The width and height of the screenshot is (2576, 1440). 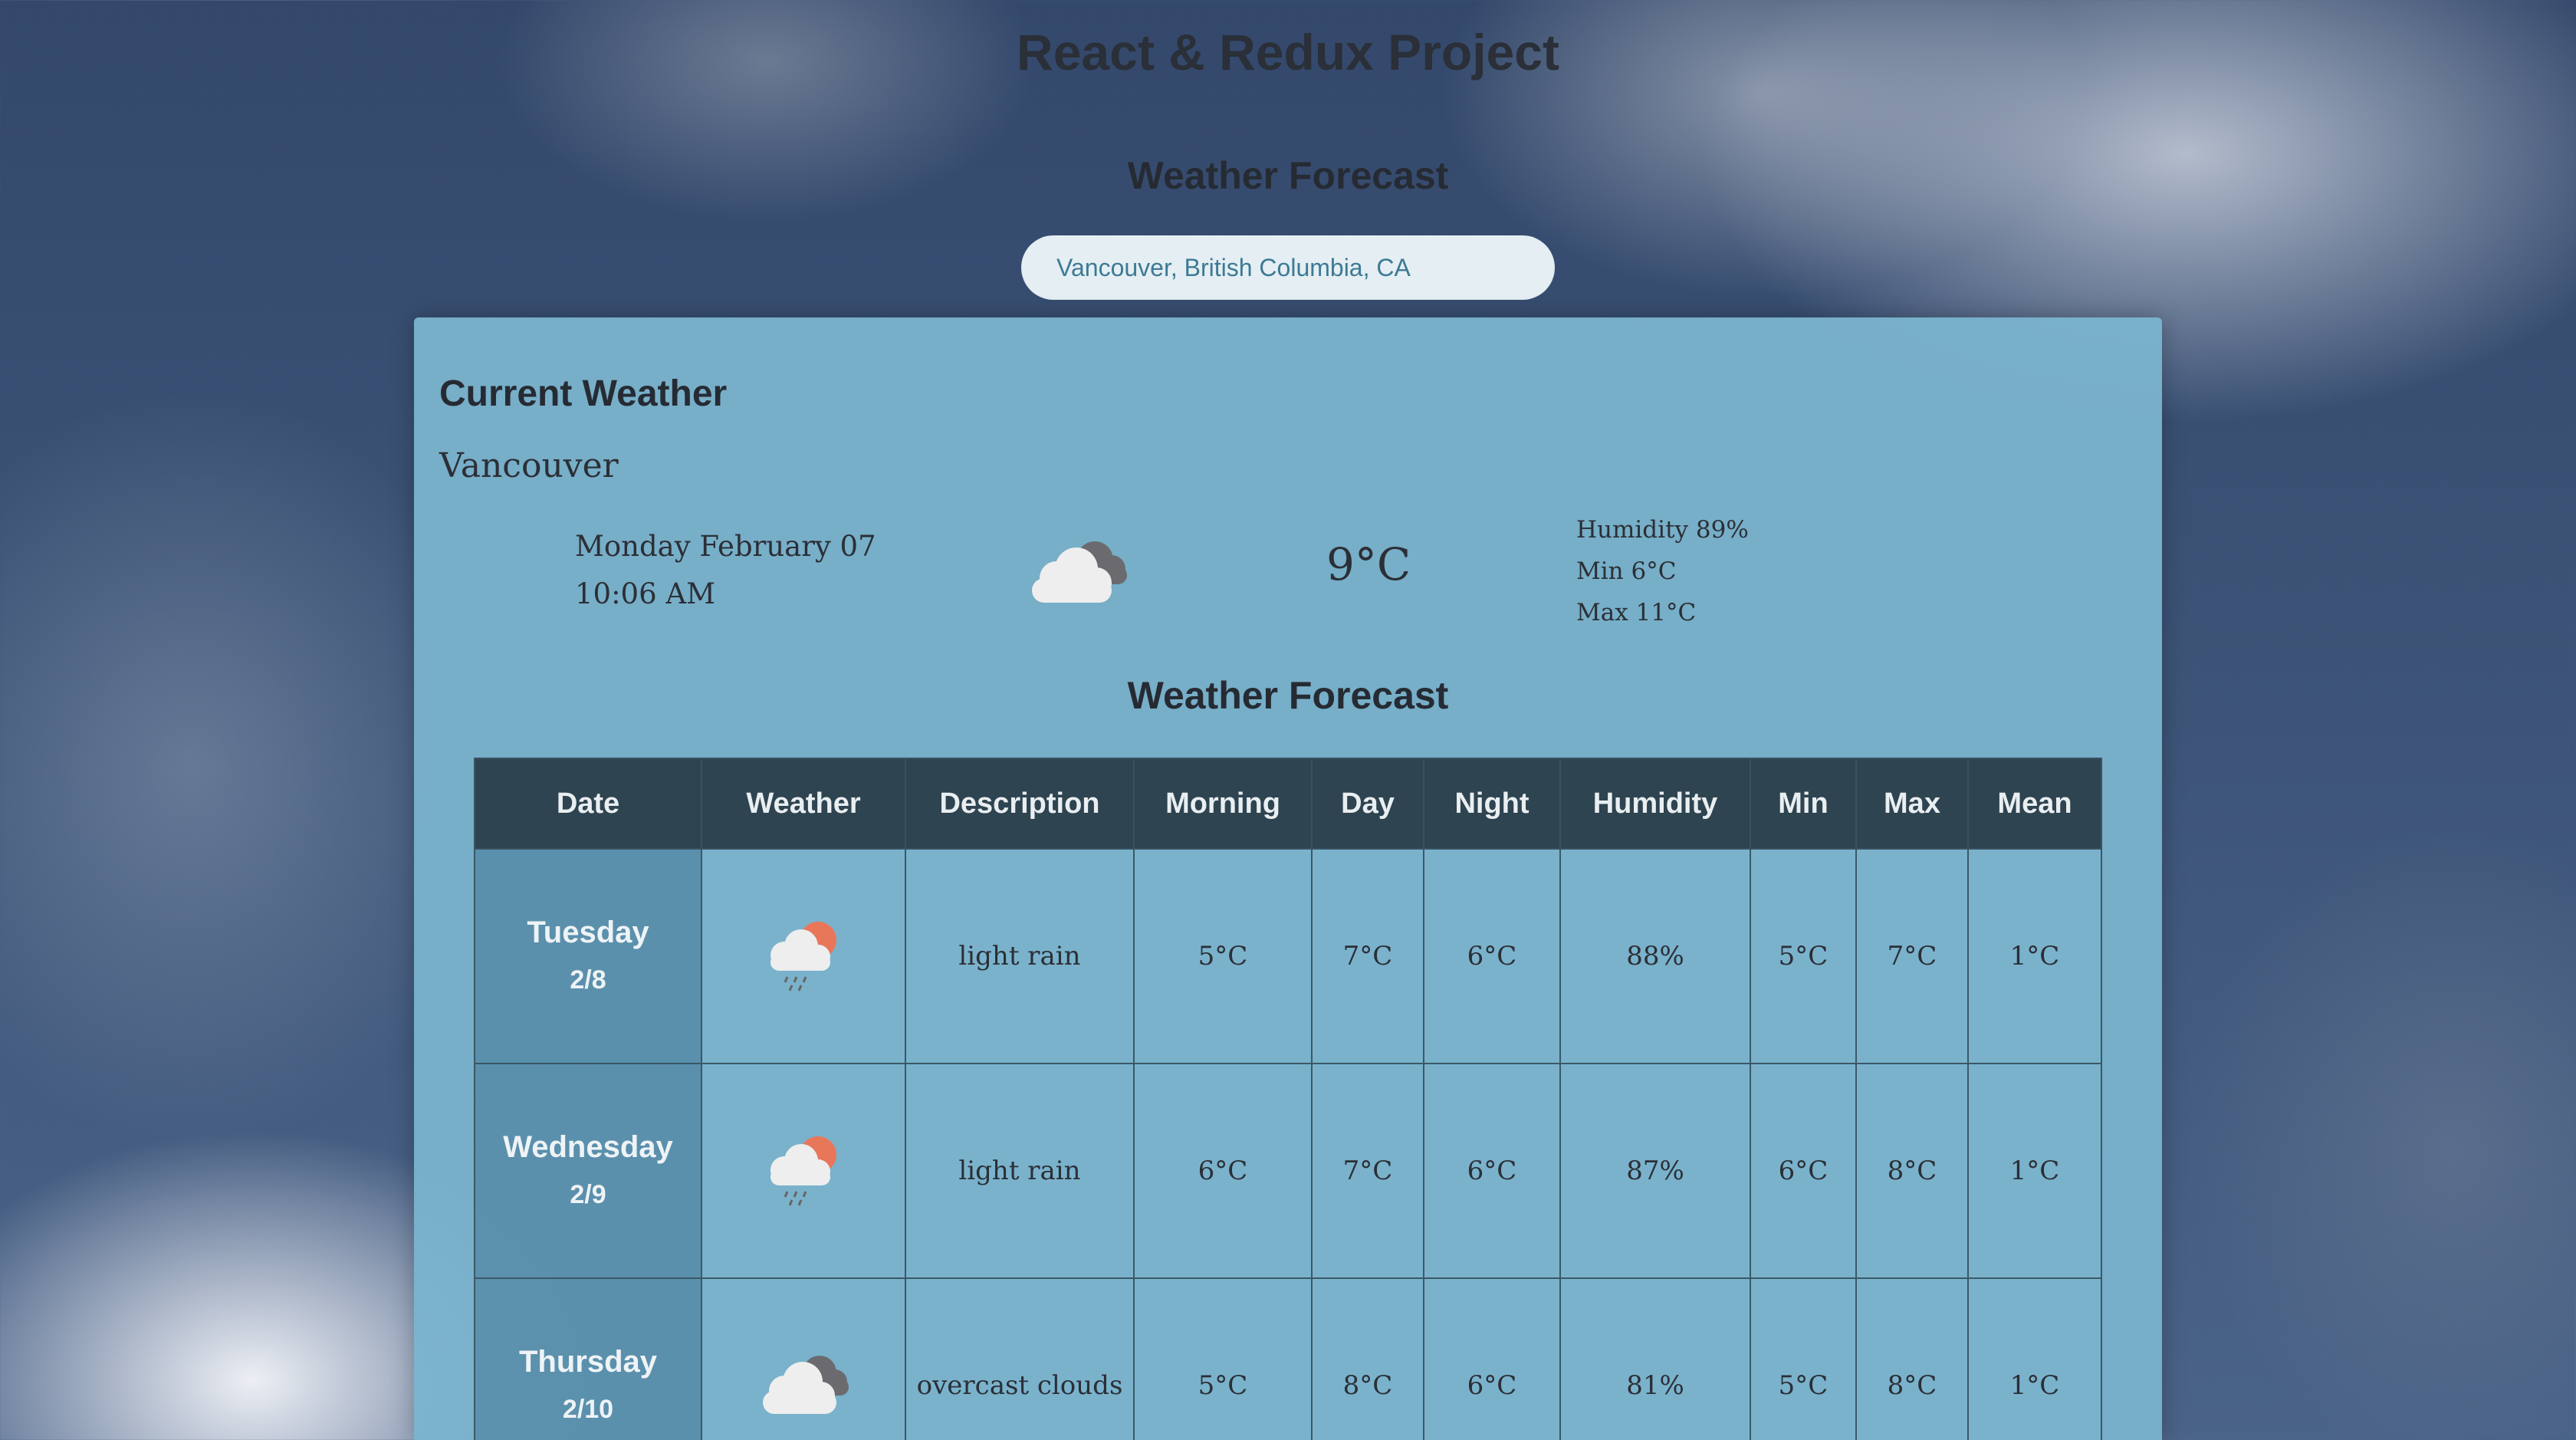 I want to click on column-header: Max, so click(x=1912, y=804).